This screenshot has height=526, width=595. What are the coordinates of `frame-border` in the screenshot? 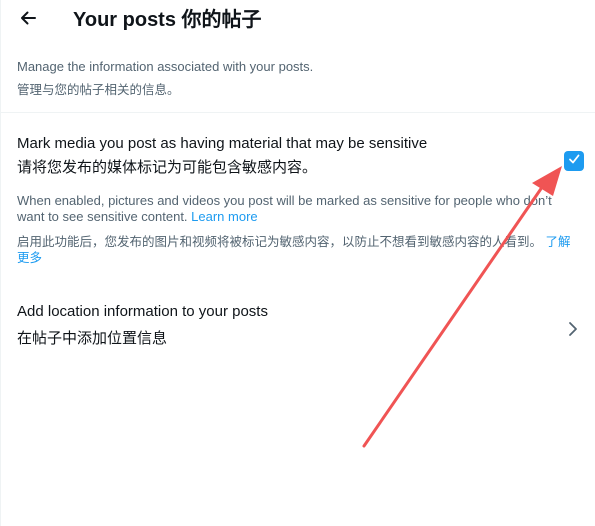 It's located at (0, 263).